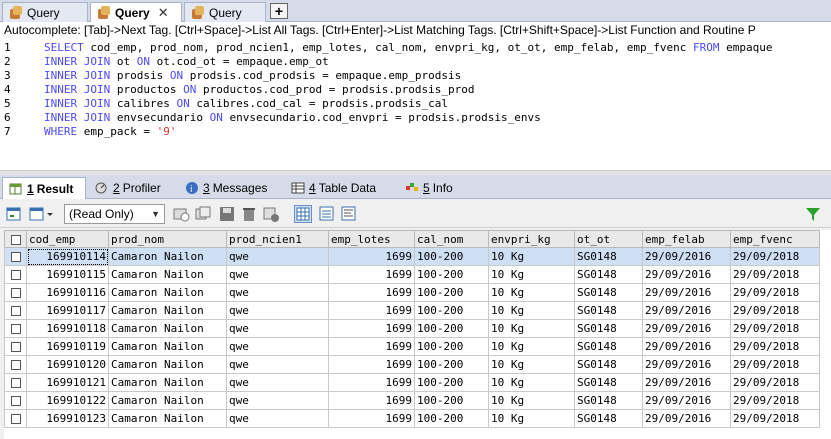 This screenshot has height=439, width=831. I want to click on add-tab-button: +, so click(279, 11).